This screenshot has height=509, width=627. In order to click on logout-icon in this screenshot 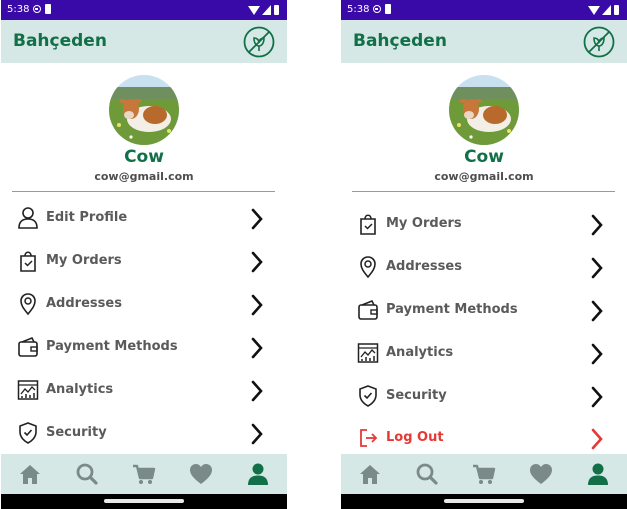, I will do `click(369, 438)`.